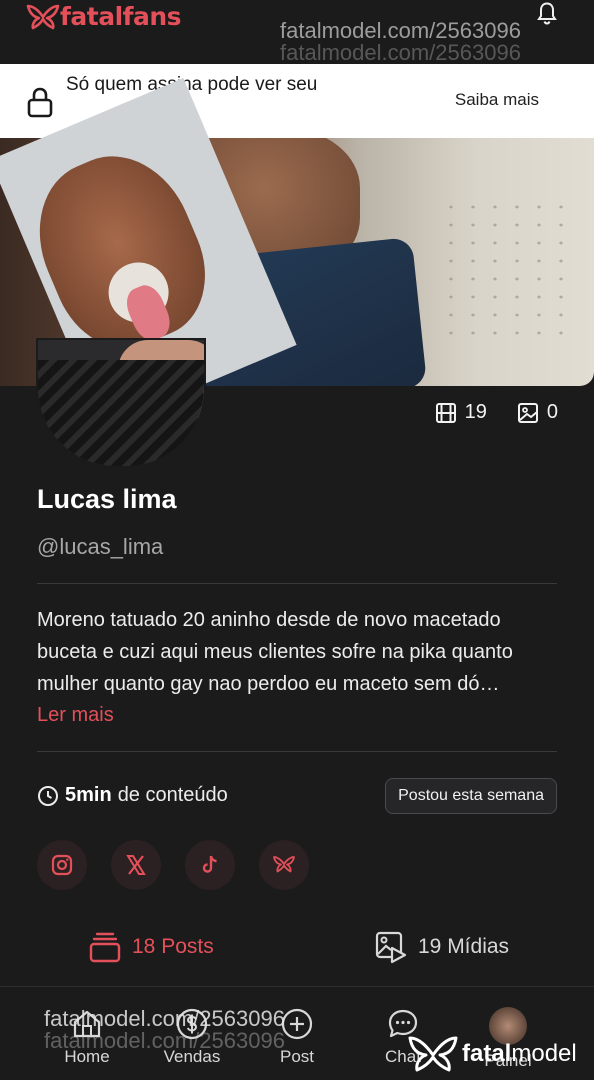 The image size is (594, 1080). Describe the element at coordinates (62, 865) in the screenshot. I see `instagram-icon` at that location.